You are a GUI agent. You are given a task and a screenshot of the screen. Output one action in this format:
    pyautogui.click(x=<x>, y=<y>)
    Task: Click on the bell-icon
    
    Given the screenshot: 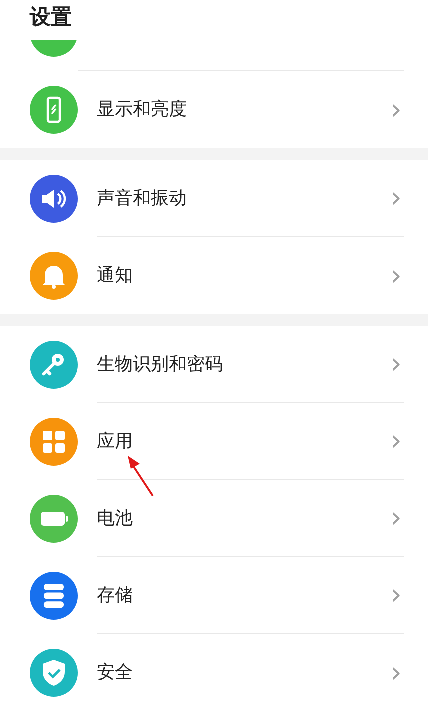 What is the action you would take?
    pyautogui.click(x=54, y=276)
    